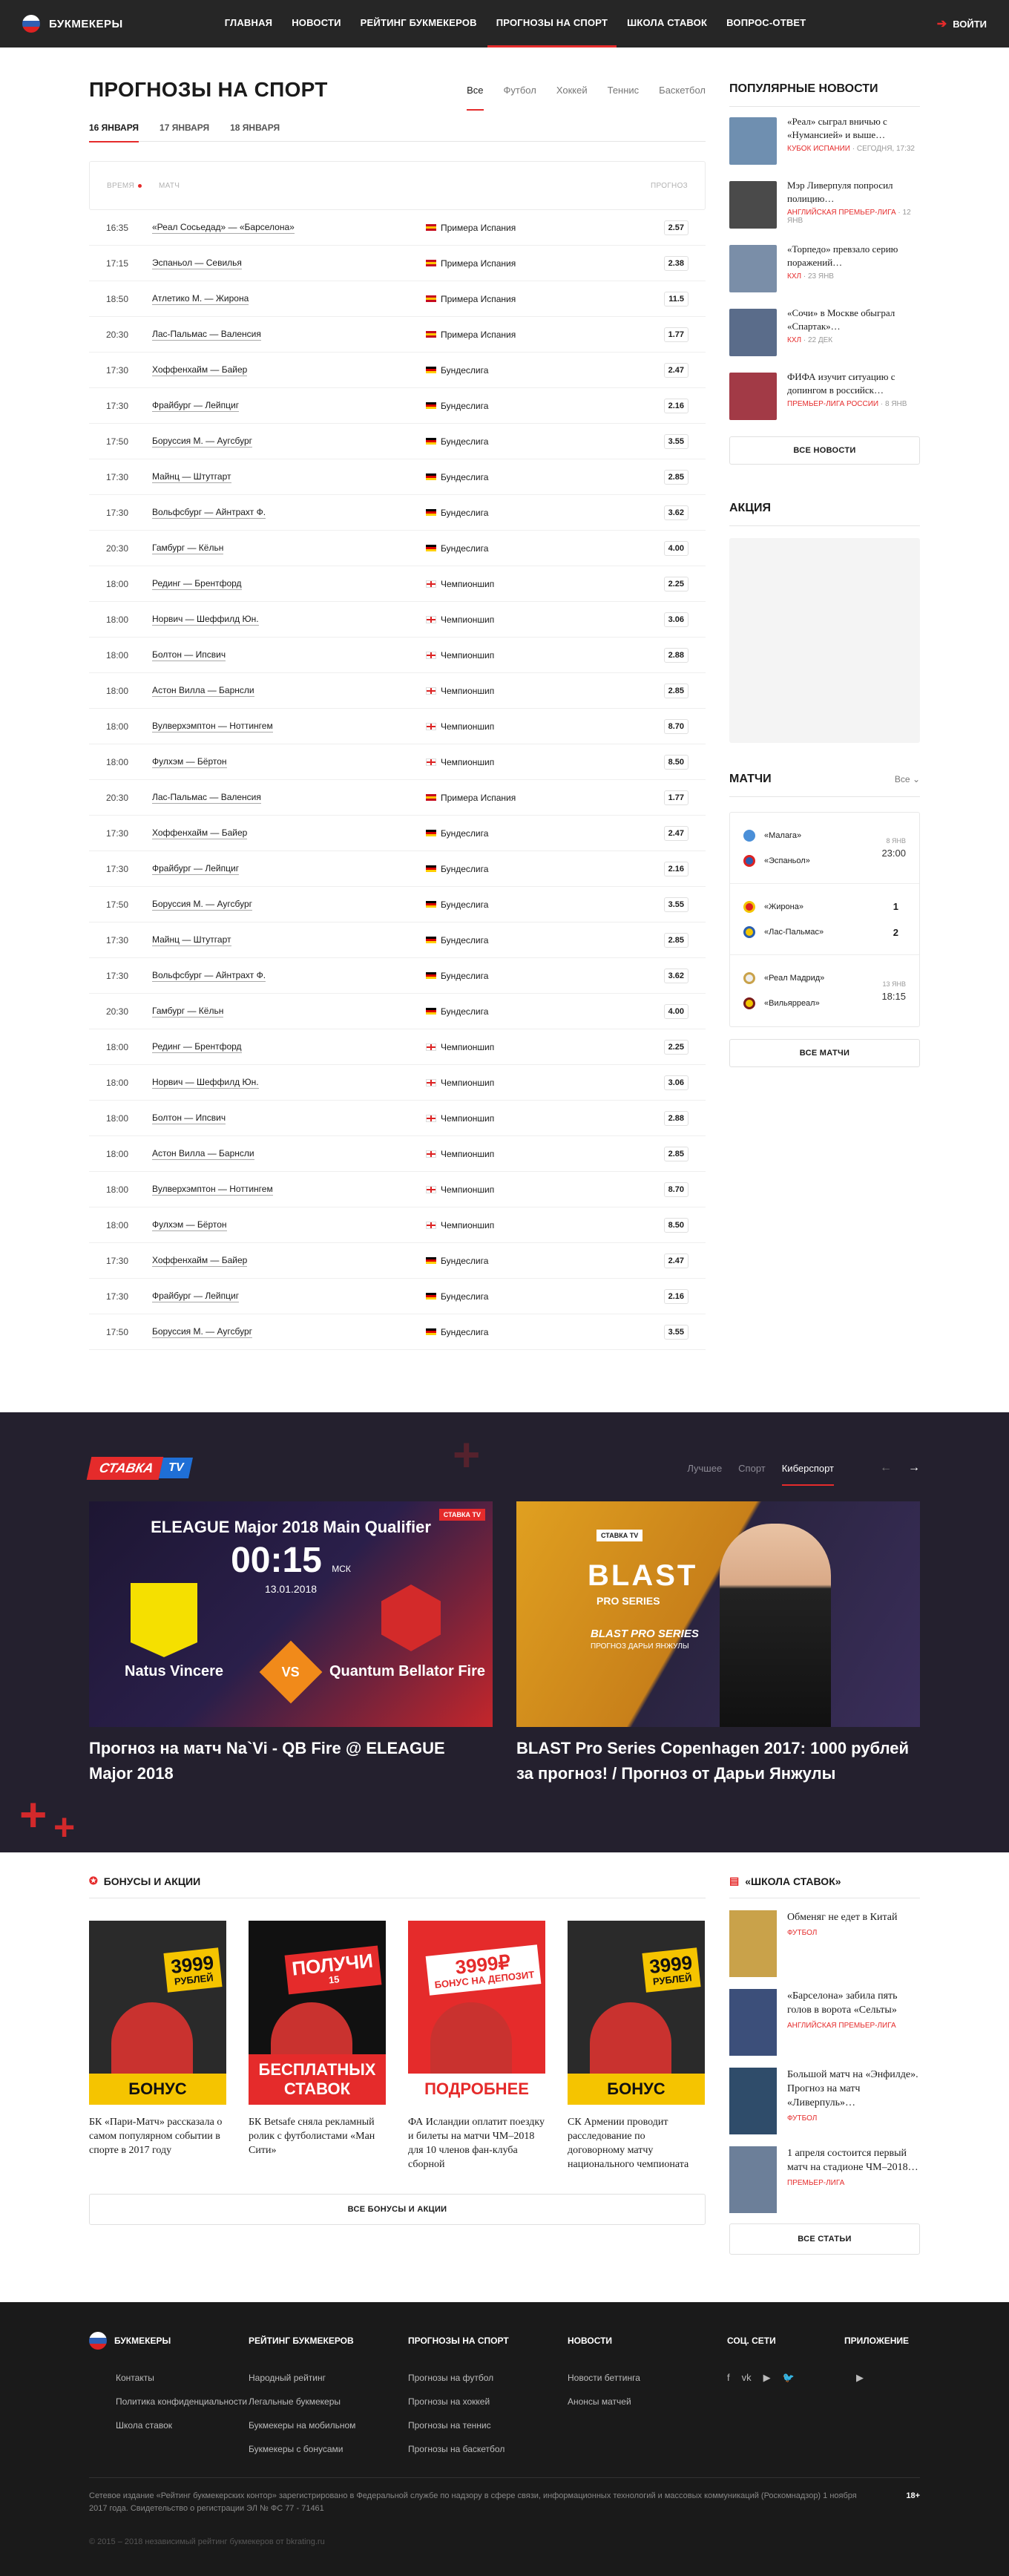  Describe the element at coordinates (476, 98) in the screenshot. I see `tab-all: Все` at that location.